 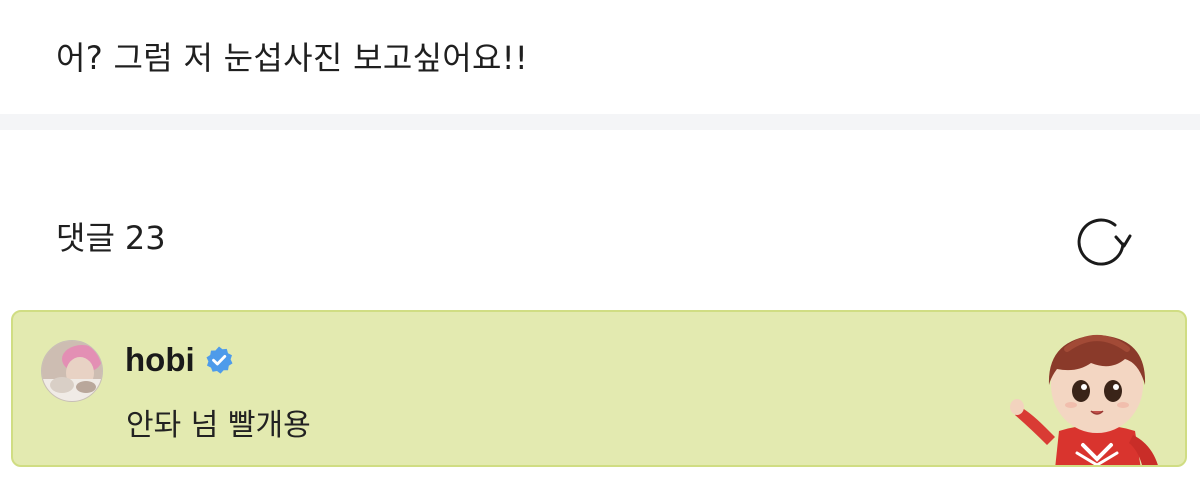 What do you see at coordinates (219, 360) in the screenshot?
I see `verified-badge-icon` at bounding box center [219, 360].